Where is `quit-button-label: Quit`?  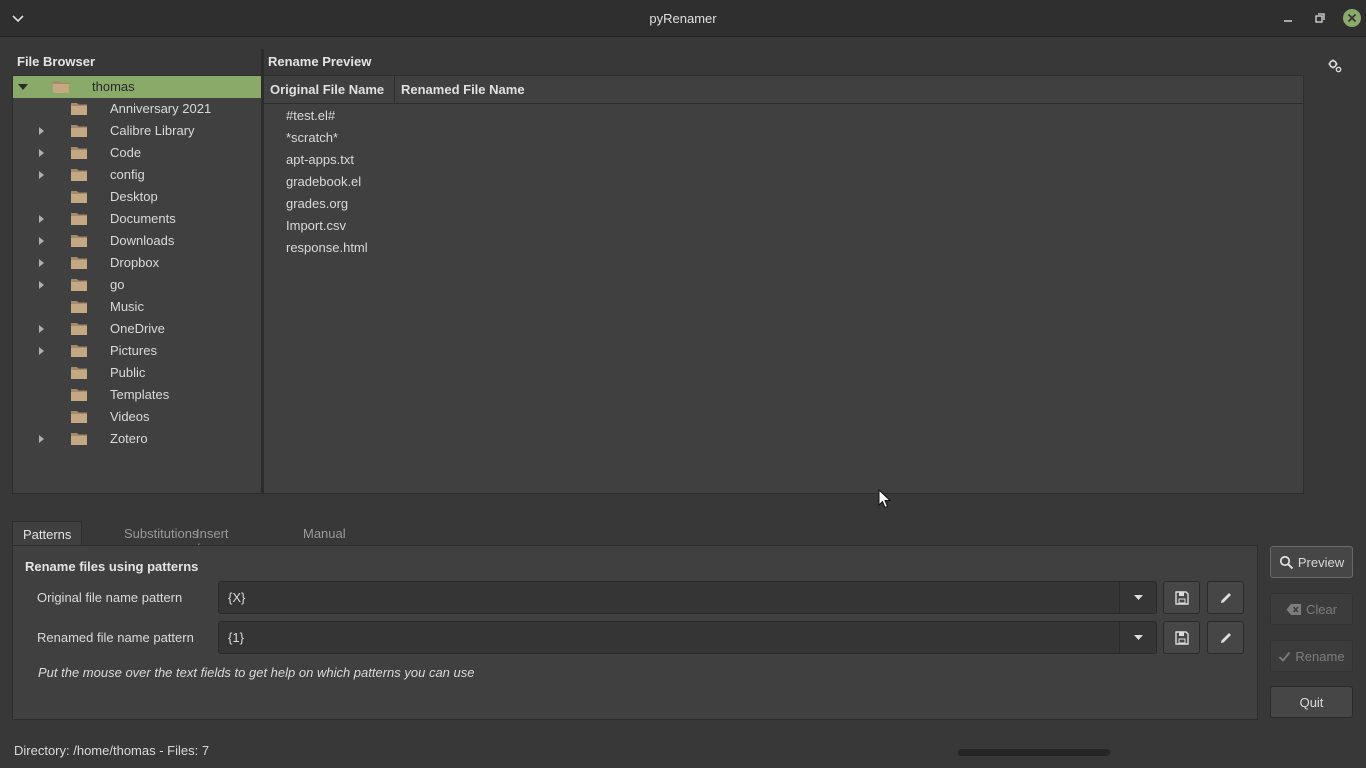
quit-button-label: Quit is located at coordinates (1311, 702).